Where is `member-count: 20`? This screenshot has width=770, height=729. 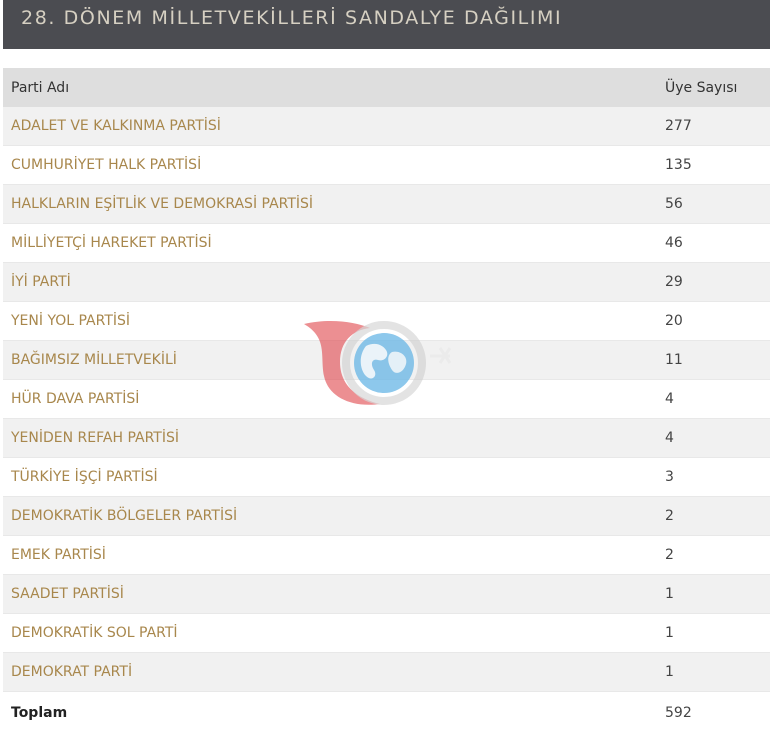
member-count: 20 is located at coordinates (674, 321).